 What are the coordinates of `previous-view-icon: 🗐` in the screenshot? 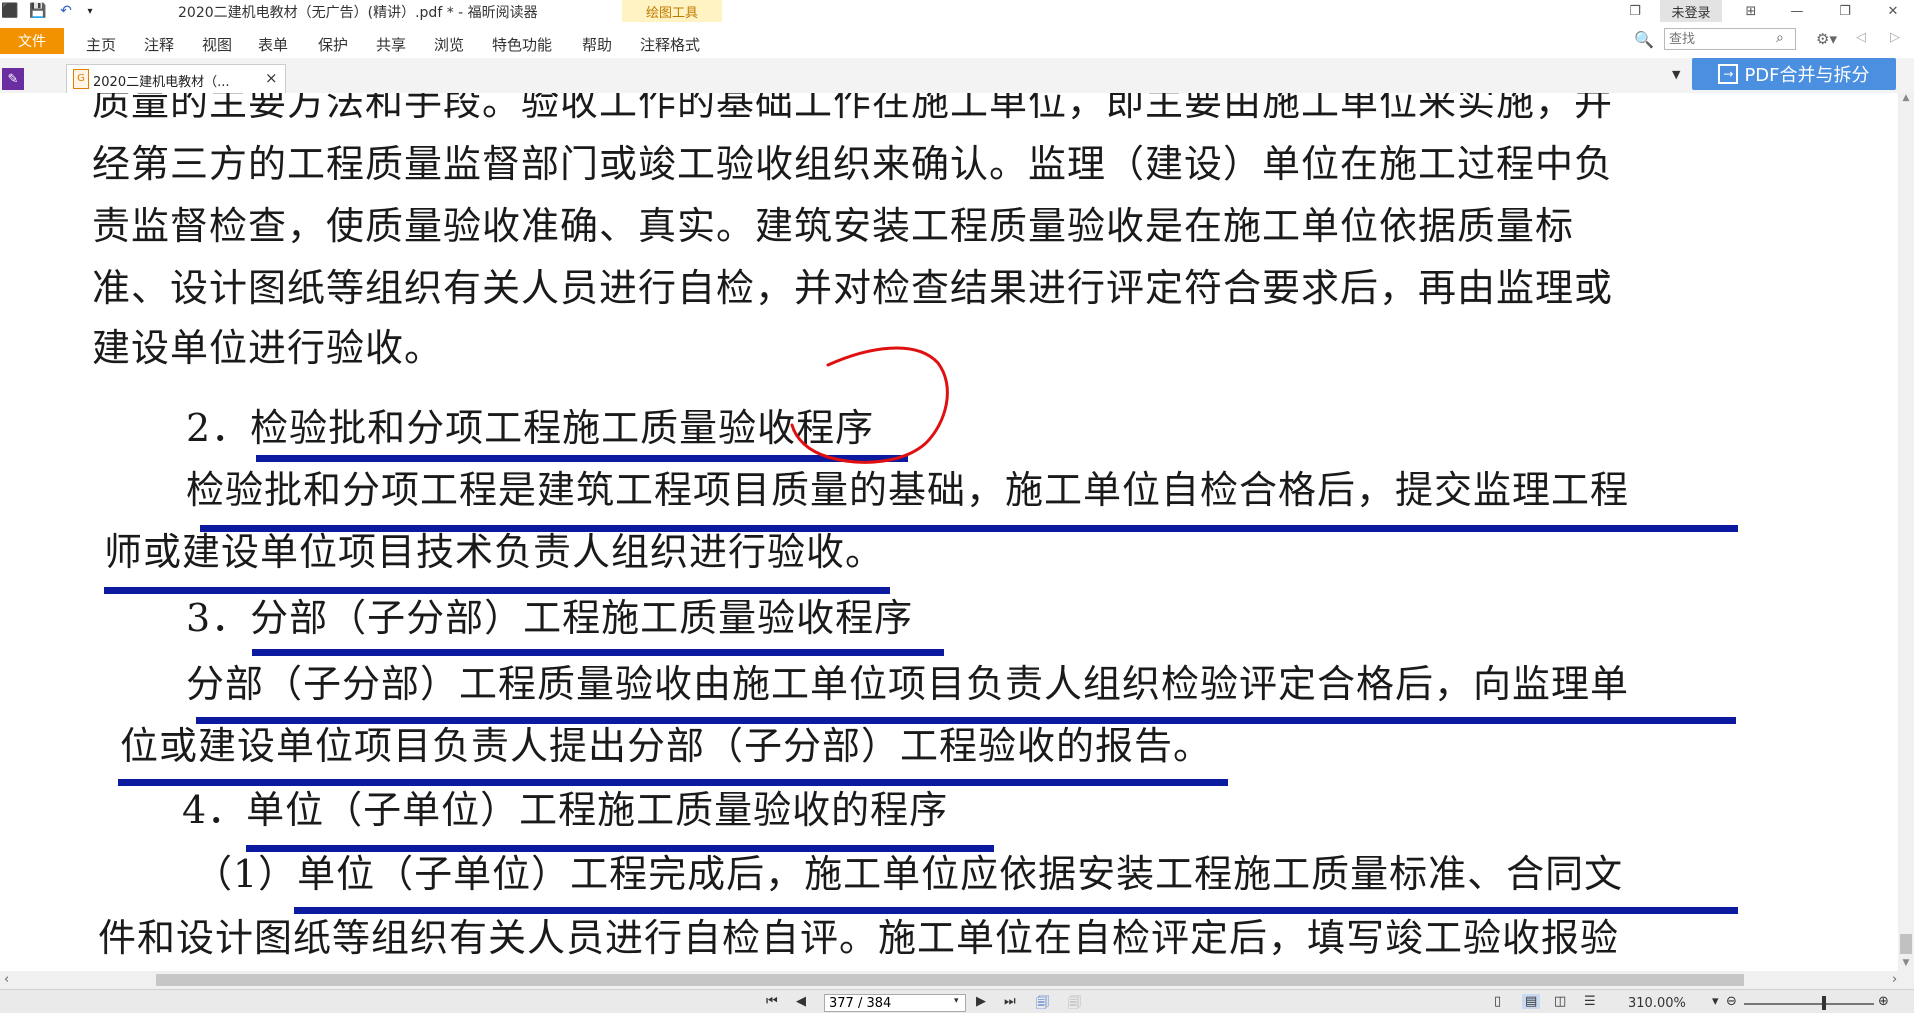 It's located at (1042, 1005).